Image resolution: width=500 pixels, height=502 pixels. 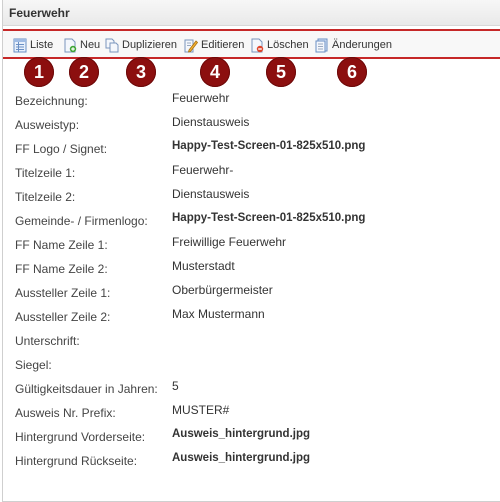 What do you see at coordinates (255, 390) in the screenshot?
I see `field-row: Gültigkeitsdauer in Jahren: 5` at bounding box center [255, 390].